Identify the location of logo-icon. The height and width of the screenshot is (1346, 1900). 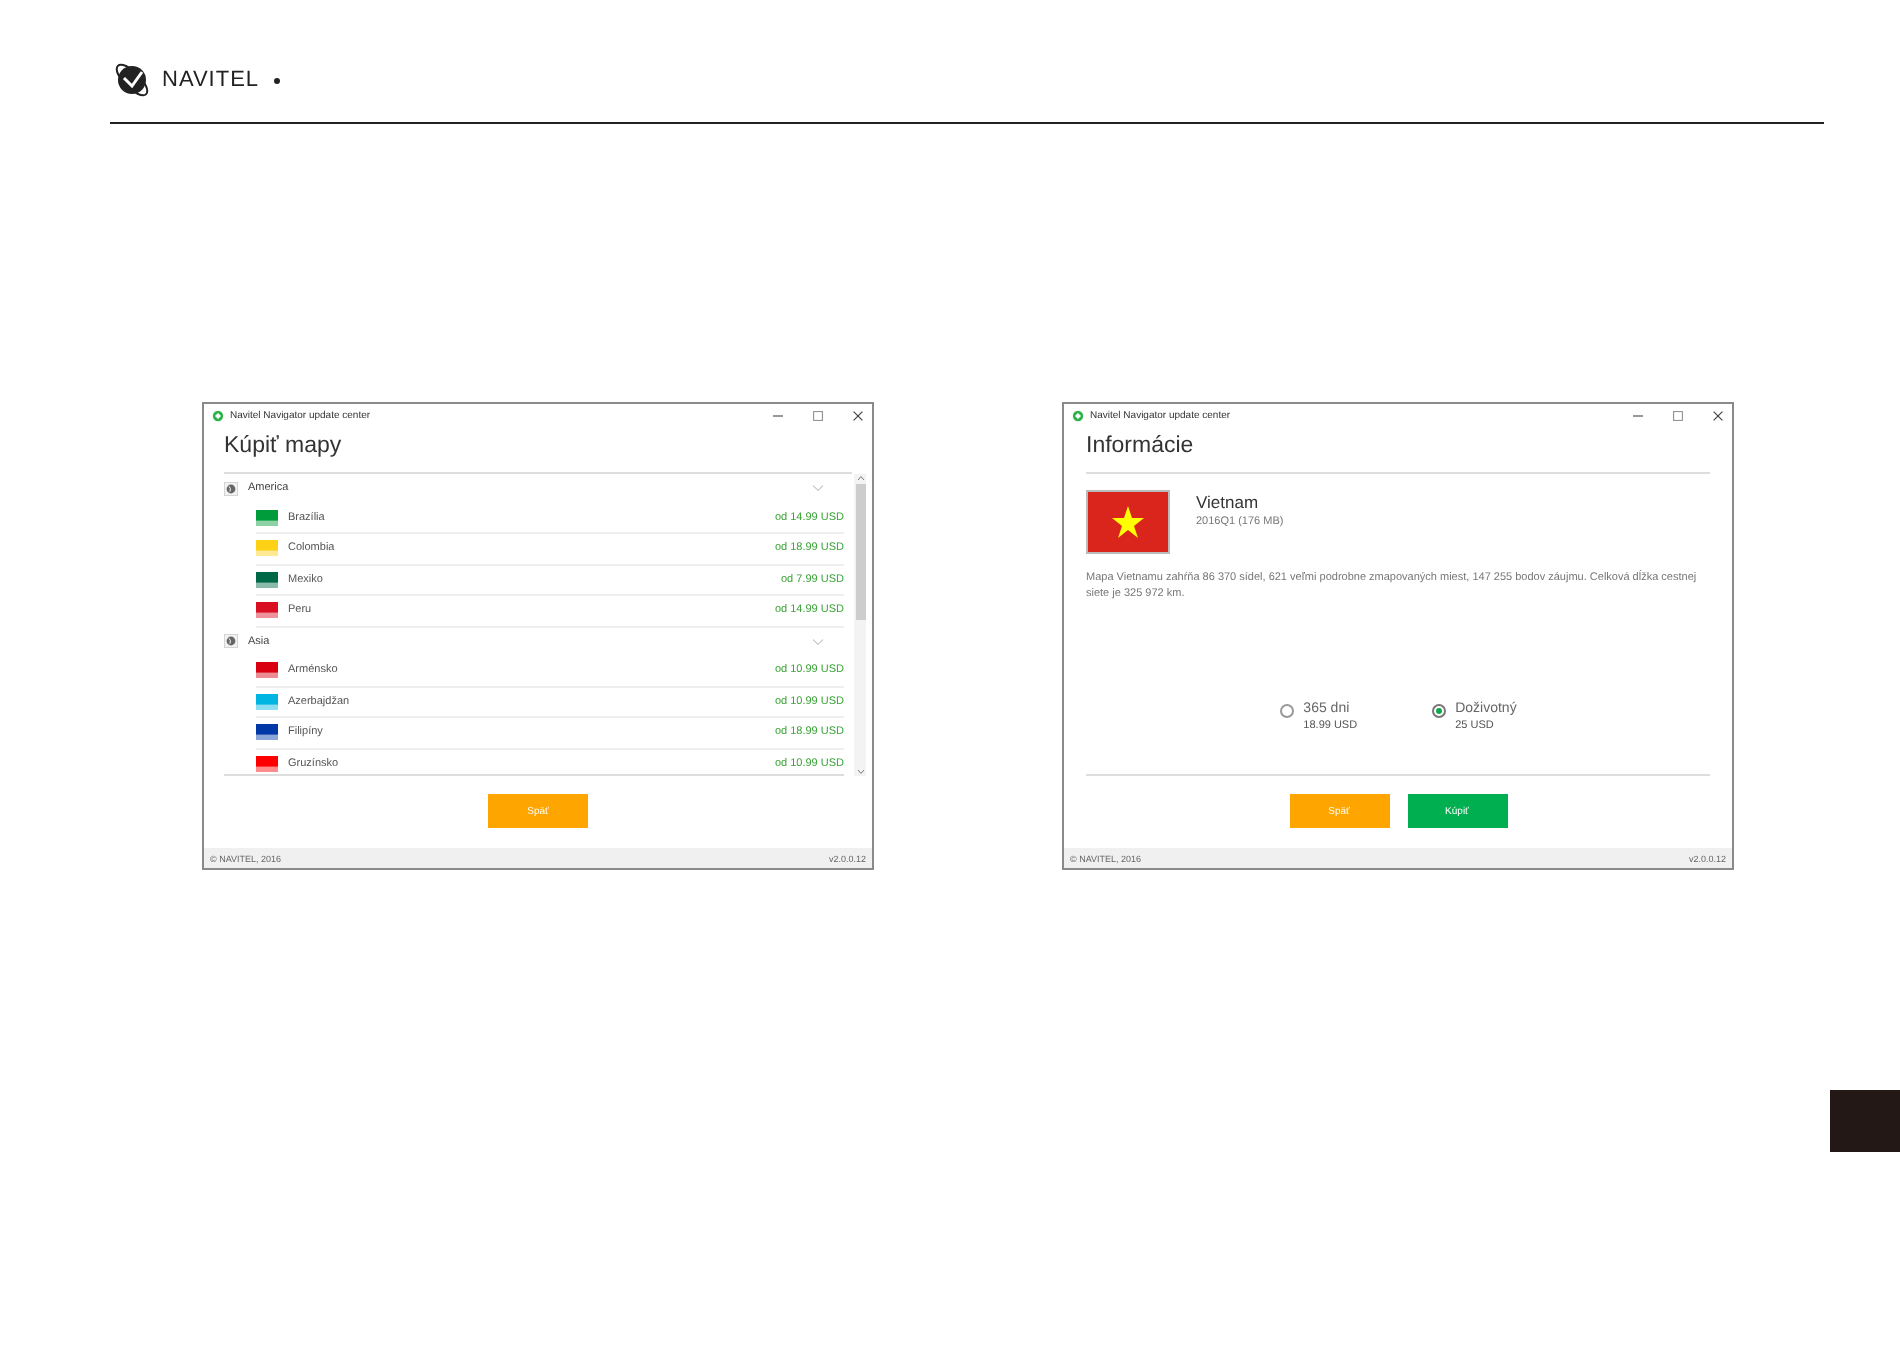
(132, 80).